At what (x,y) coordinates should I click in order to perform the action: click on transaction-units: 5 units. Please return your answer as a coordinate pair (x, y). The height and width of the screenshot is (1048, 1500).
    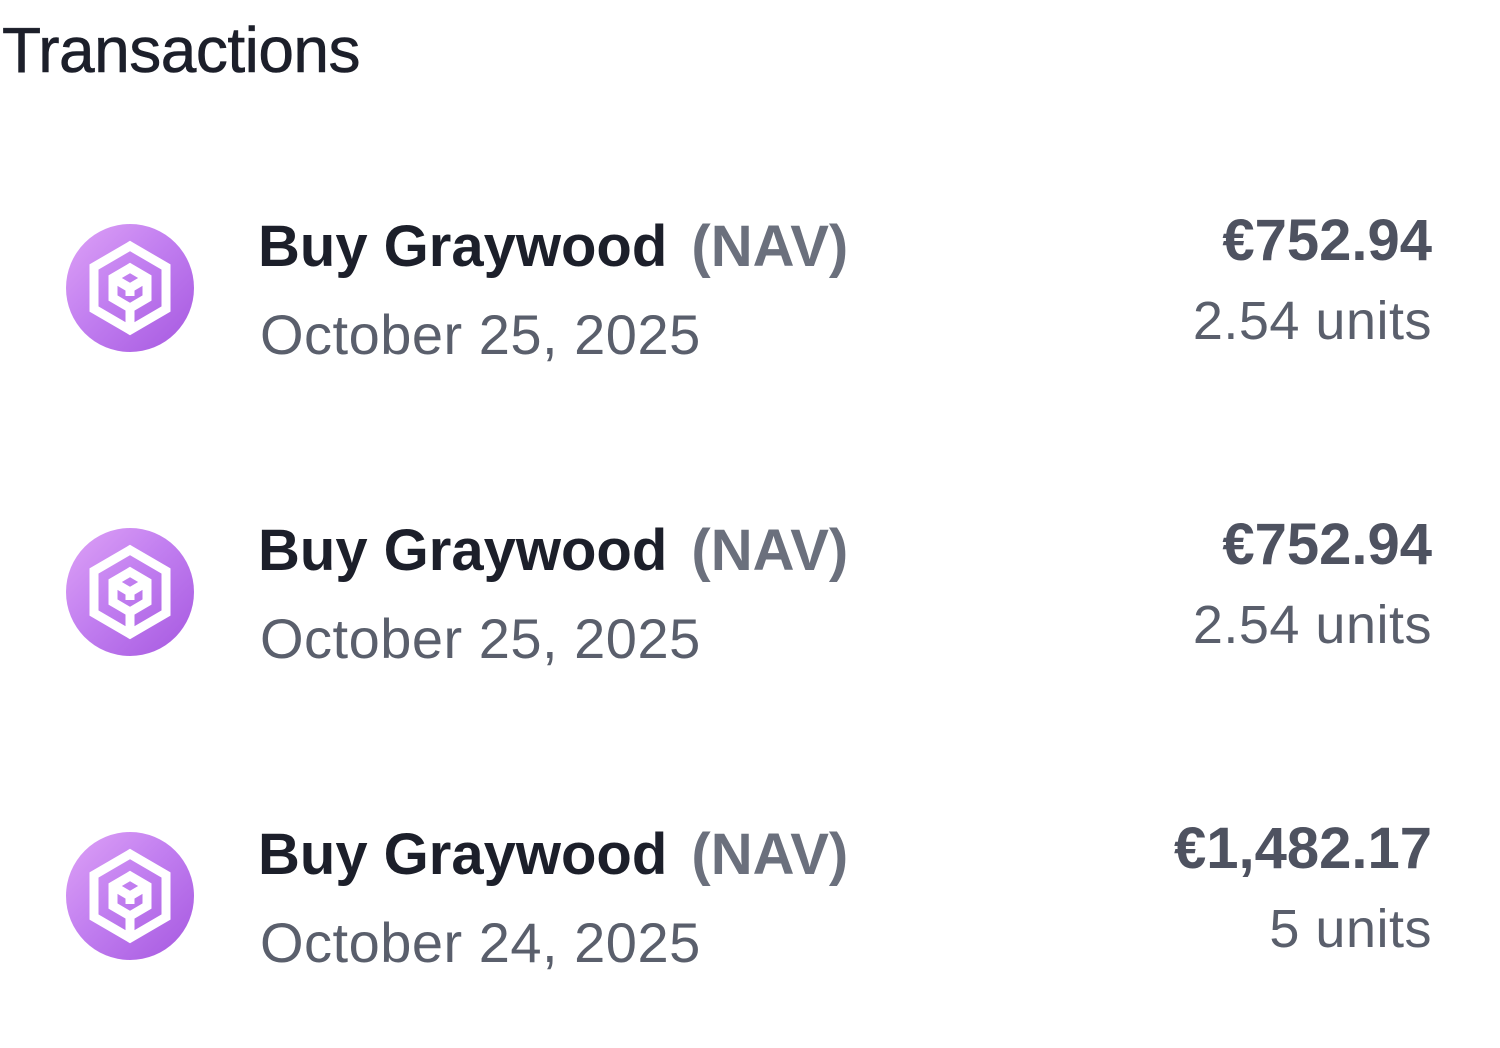
    Looking at the image, I should click on (1350, 929).